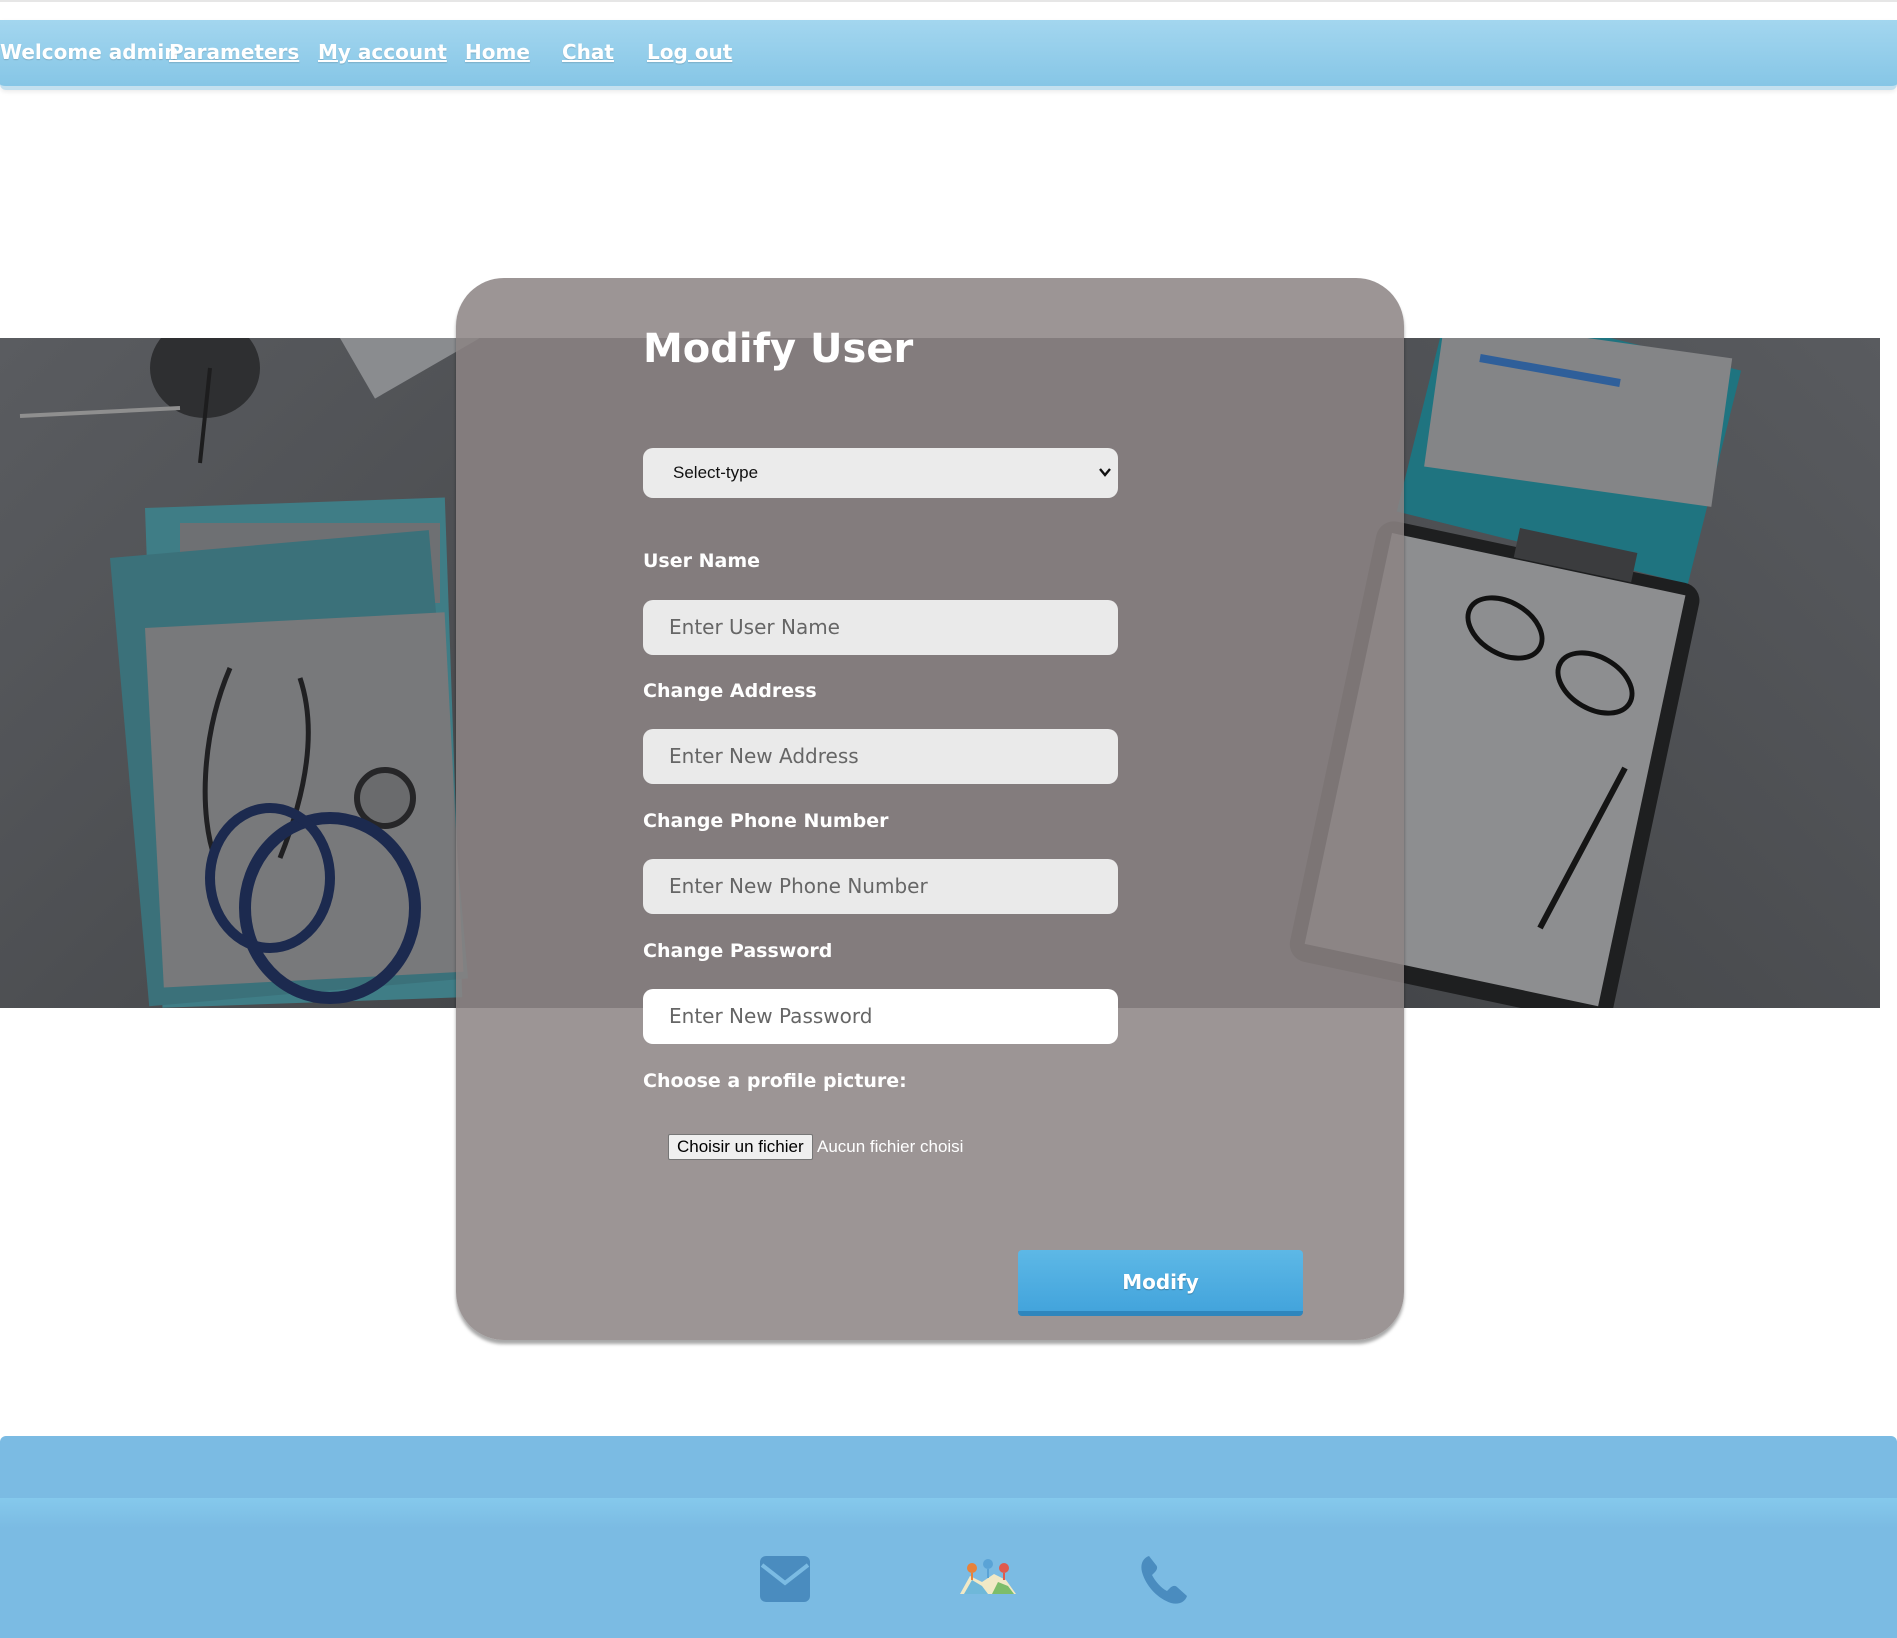 The width and height of the screenshot is (1897, 1638). Describe the element at coordinates (890, 1146) in the screenshot. I see `file-status-text: Aucun fichier choisi` at that location.